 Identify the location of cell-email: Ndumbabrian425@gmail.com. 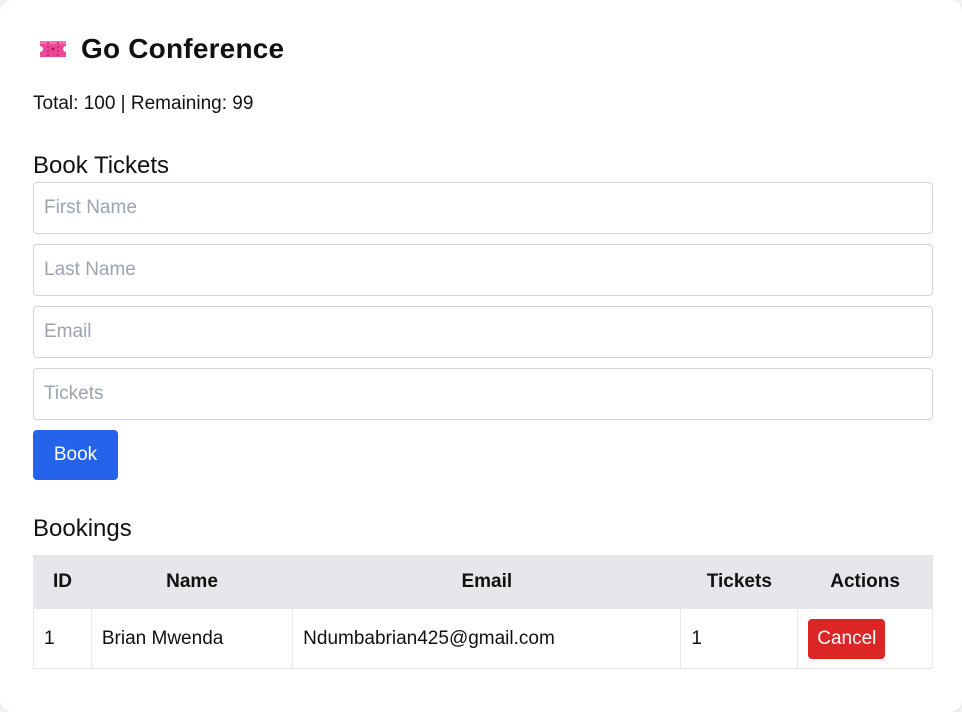
(487, 638).